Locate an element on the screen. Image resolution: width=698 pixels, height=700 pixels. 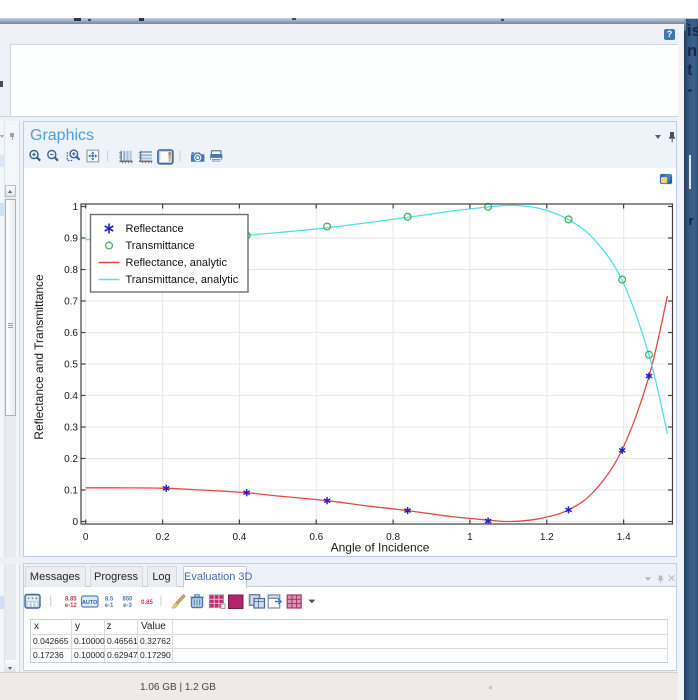
svg-text: Angle of Incidence is located at coordinates (380, 548).